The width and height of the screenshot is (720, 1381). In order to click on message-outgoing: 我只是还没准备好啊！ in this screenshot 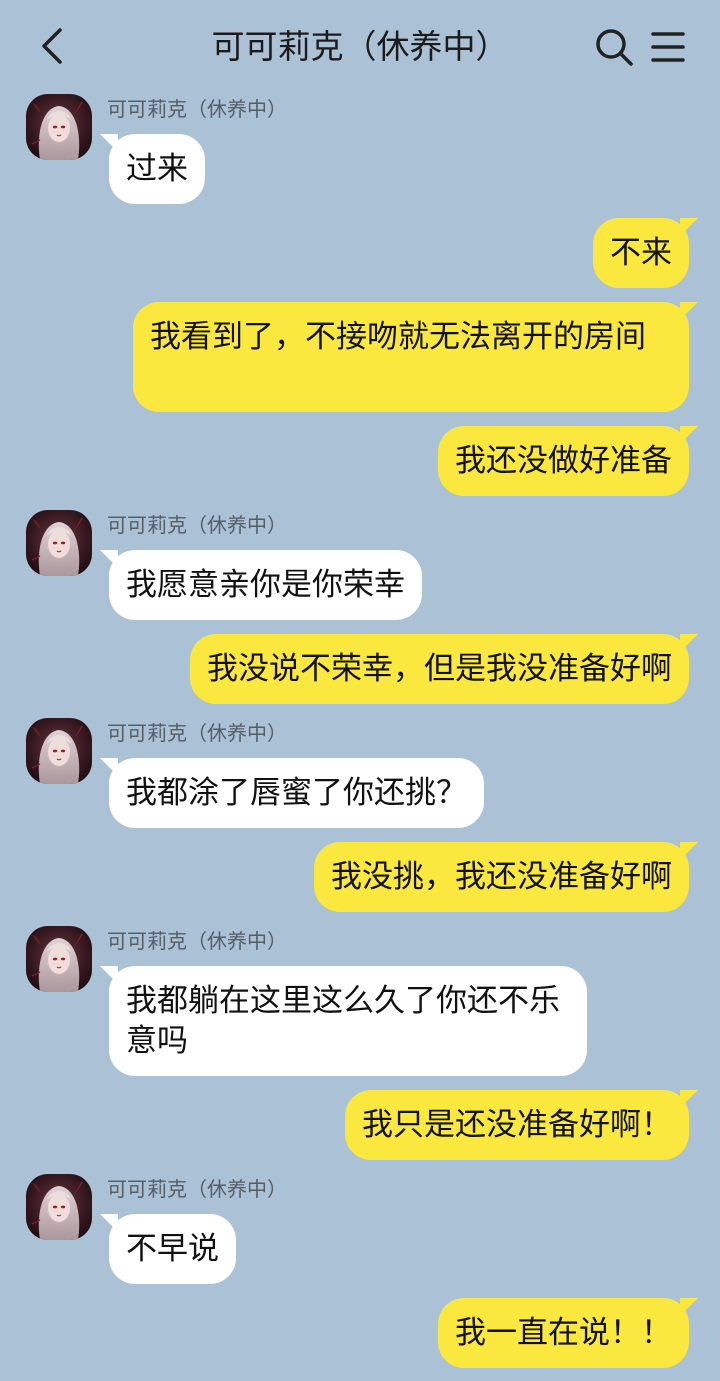, I will do `click(521, 1125)`.